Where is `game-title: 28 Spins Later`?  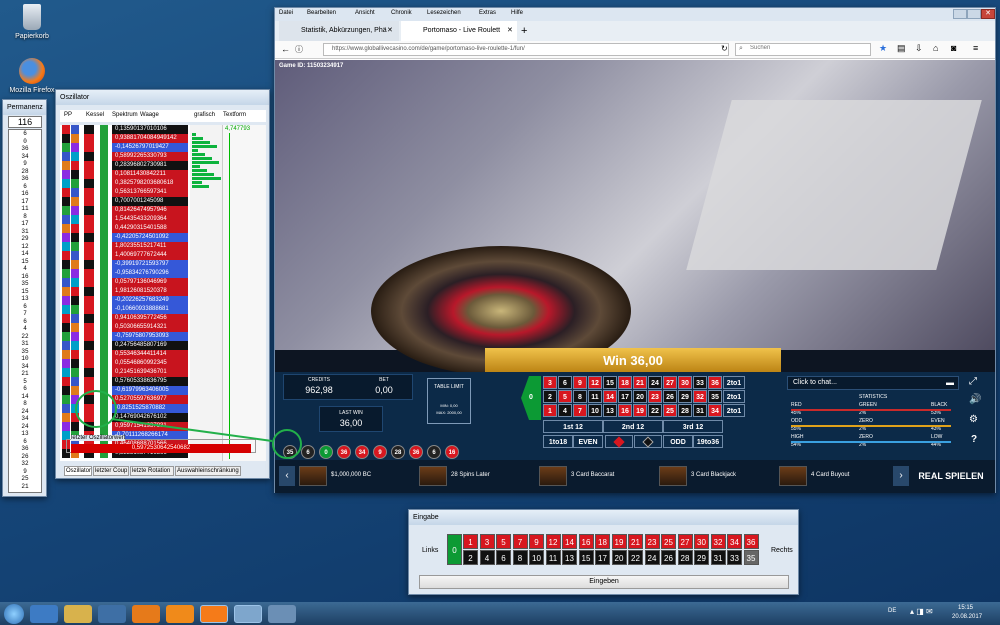 game-title: 28 Spins Later is located at coordinates (470, 475).